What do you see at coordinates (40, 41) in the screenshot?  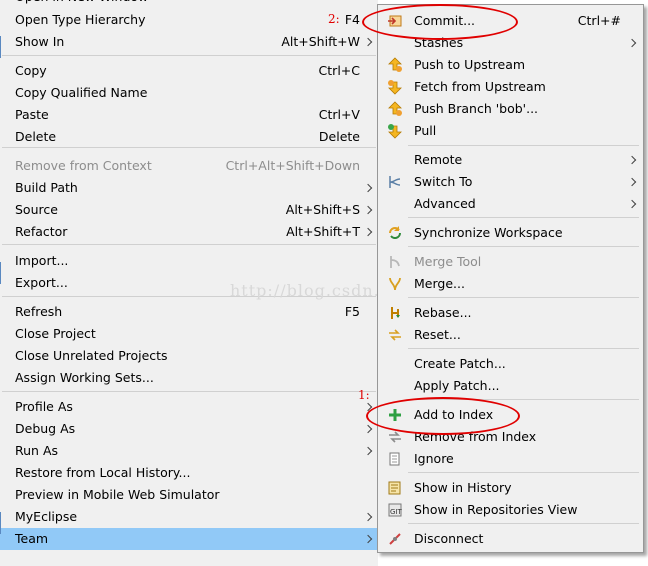 I see `main-menu-item-label: Show In` at bounding box center [40, 41].